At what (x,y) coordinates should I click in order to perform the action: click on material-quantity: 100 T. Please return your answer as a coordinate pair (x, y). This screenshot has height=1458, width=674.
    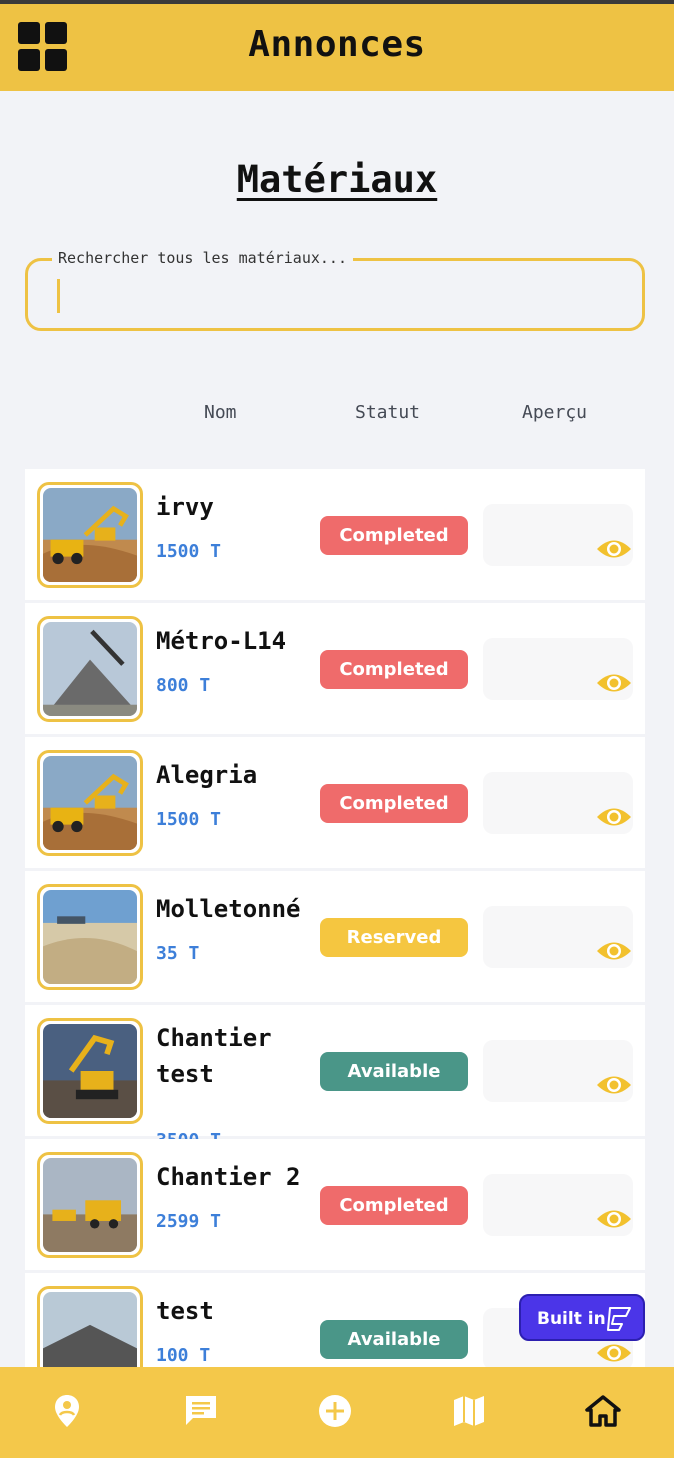
    Looking at the image, I should click on (183, 1355).